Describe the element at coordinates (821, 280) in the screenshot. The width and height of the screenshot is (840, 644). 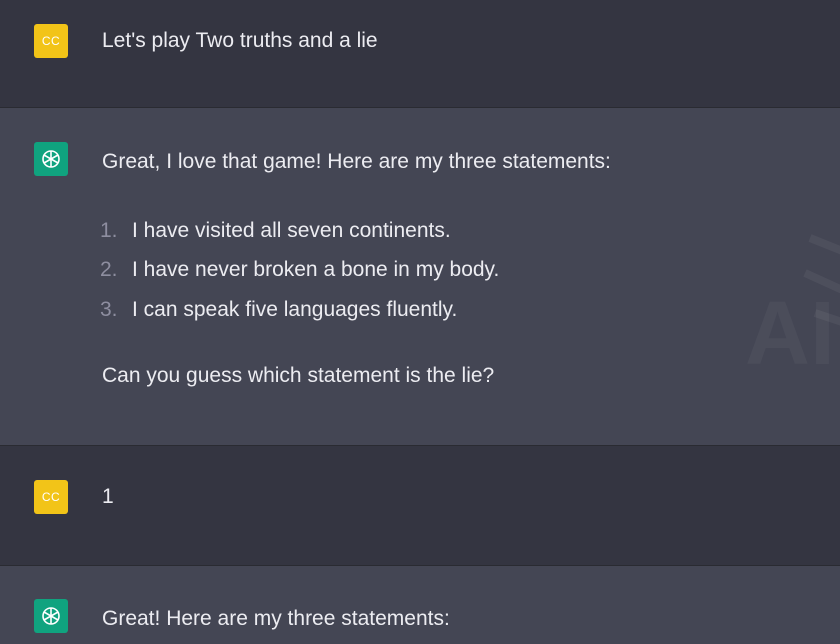
I see `watermark-logo-icon` at that location.